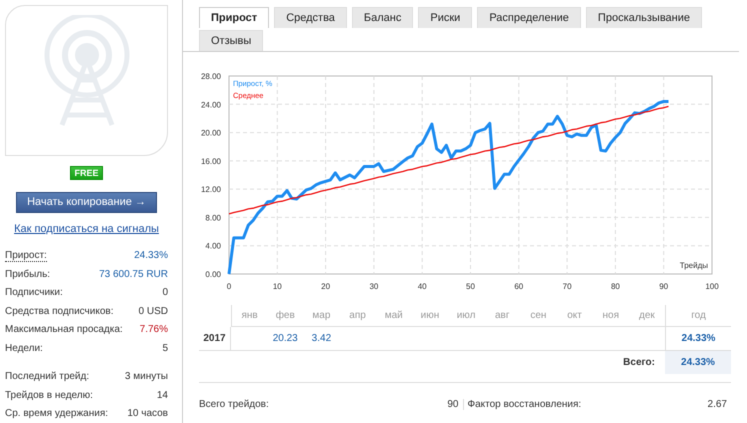  Describe the element at coordinates (146, 376) in the screenshot. I see `stat-value: 3 минуты` at that location.